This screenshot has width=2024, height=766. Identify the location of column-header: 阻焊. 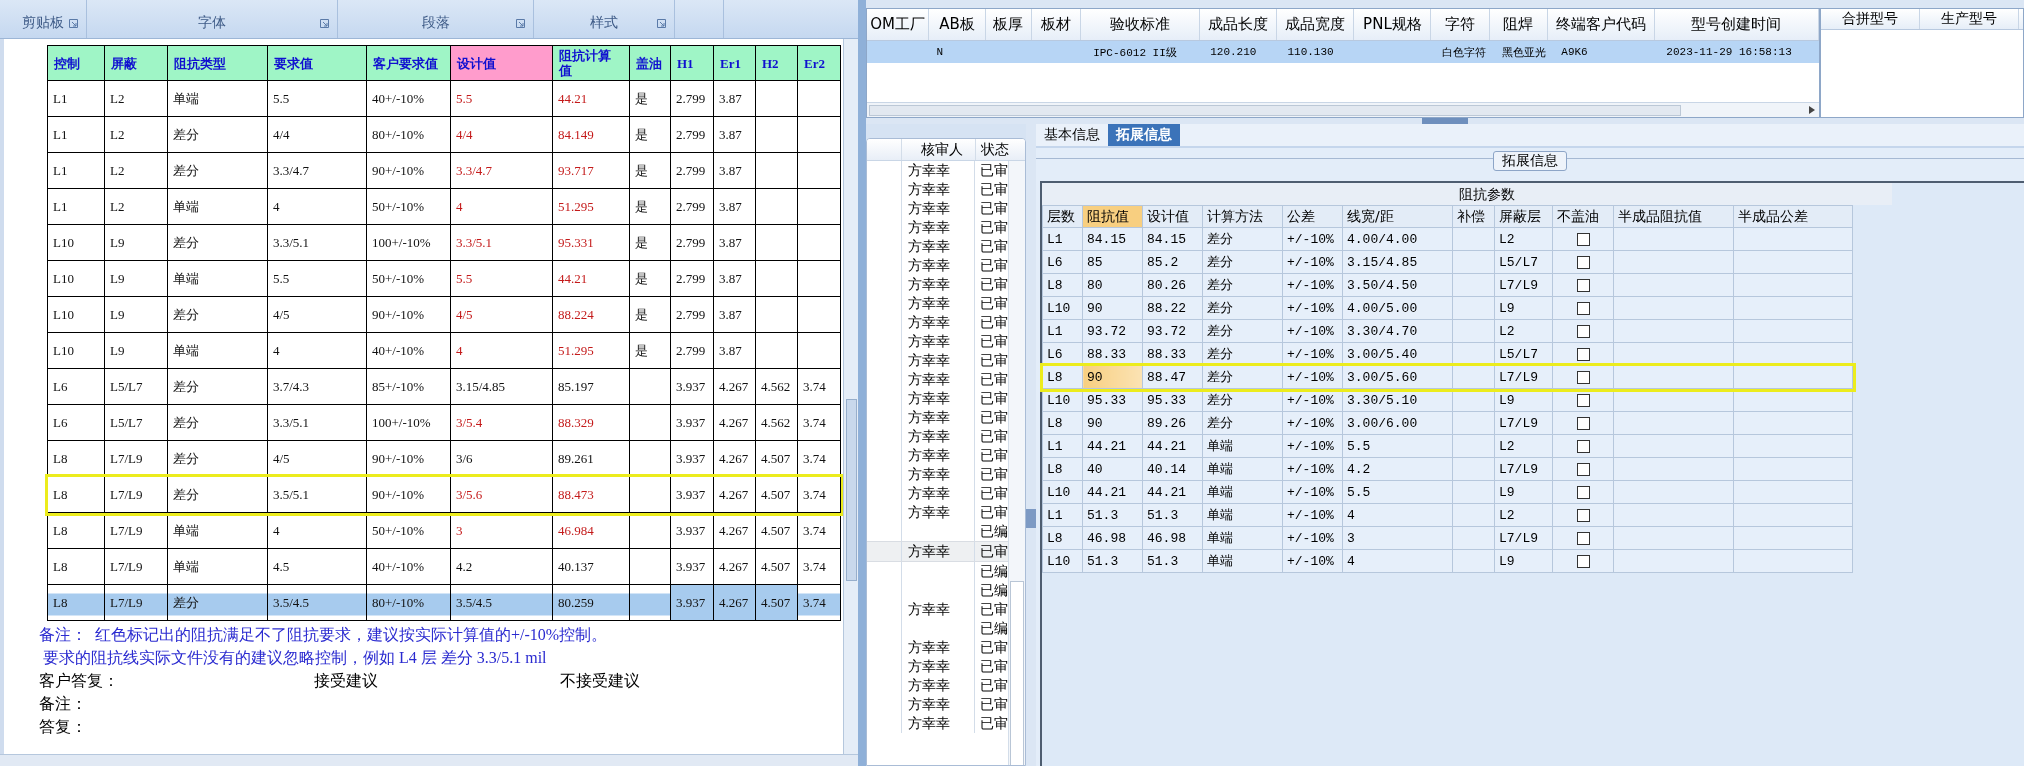
(1519, 24).